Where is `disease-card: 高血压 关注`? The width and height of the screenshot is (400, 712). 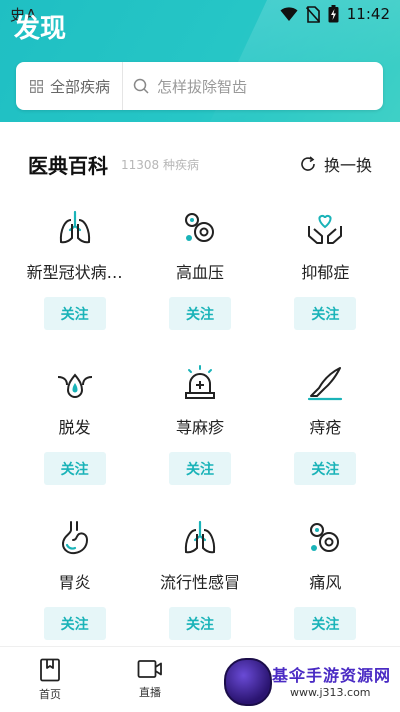 disease-card: 高血压 关注 is located at coordinates (199, 277).